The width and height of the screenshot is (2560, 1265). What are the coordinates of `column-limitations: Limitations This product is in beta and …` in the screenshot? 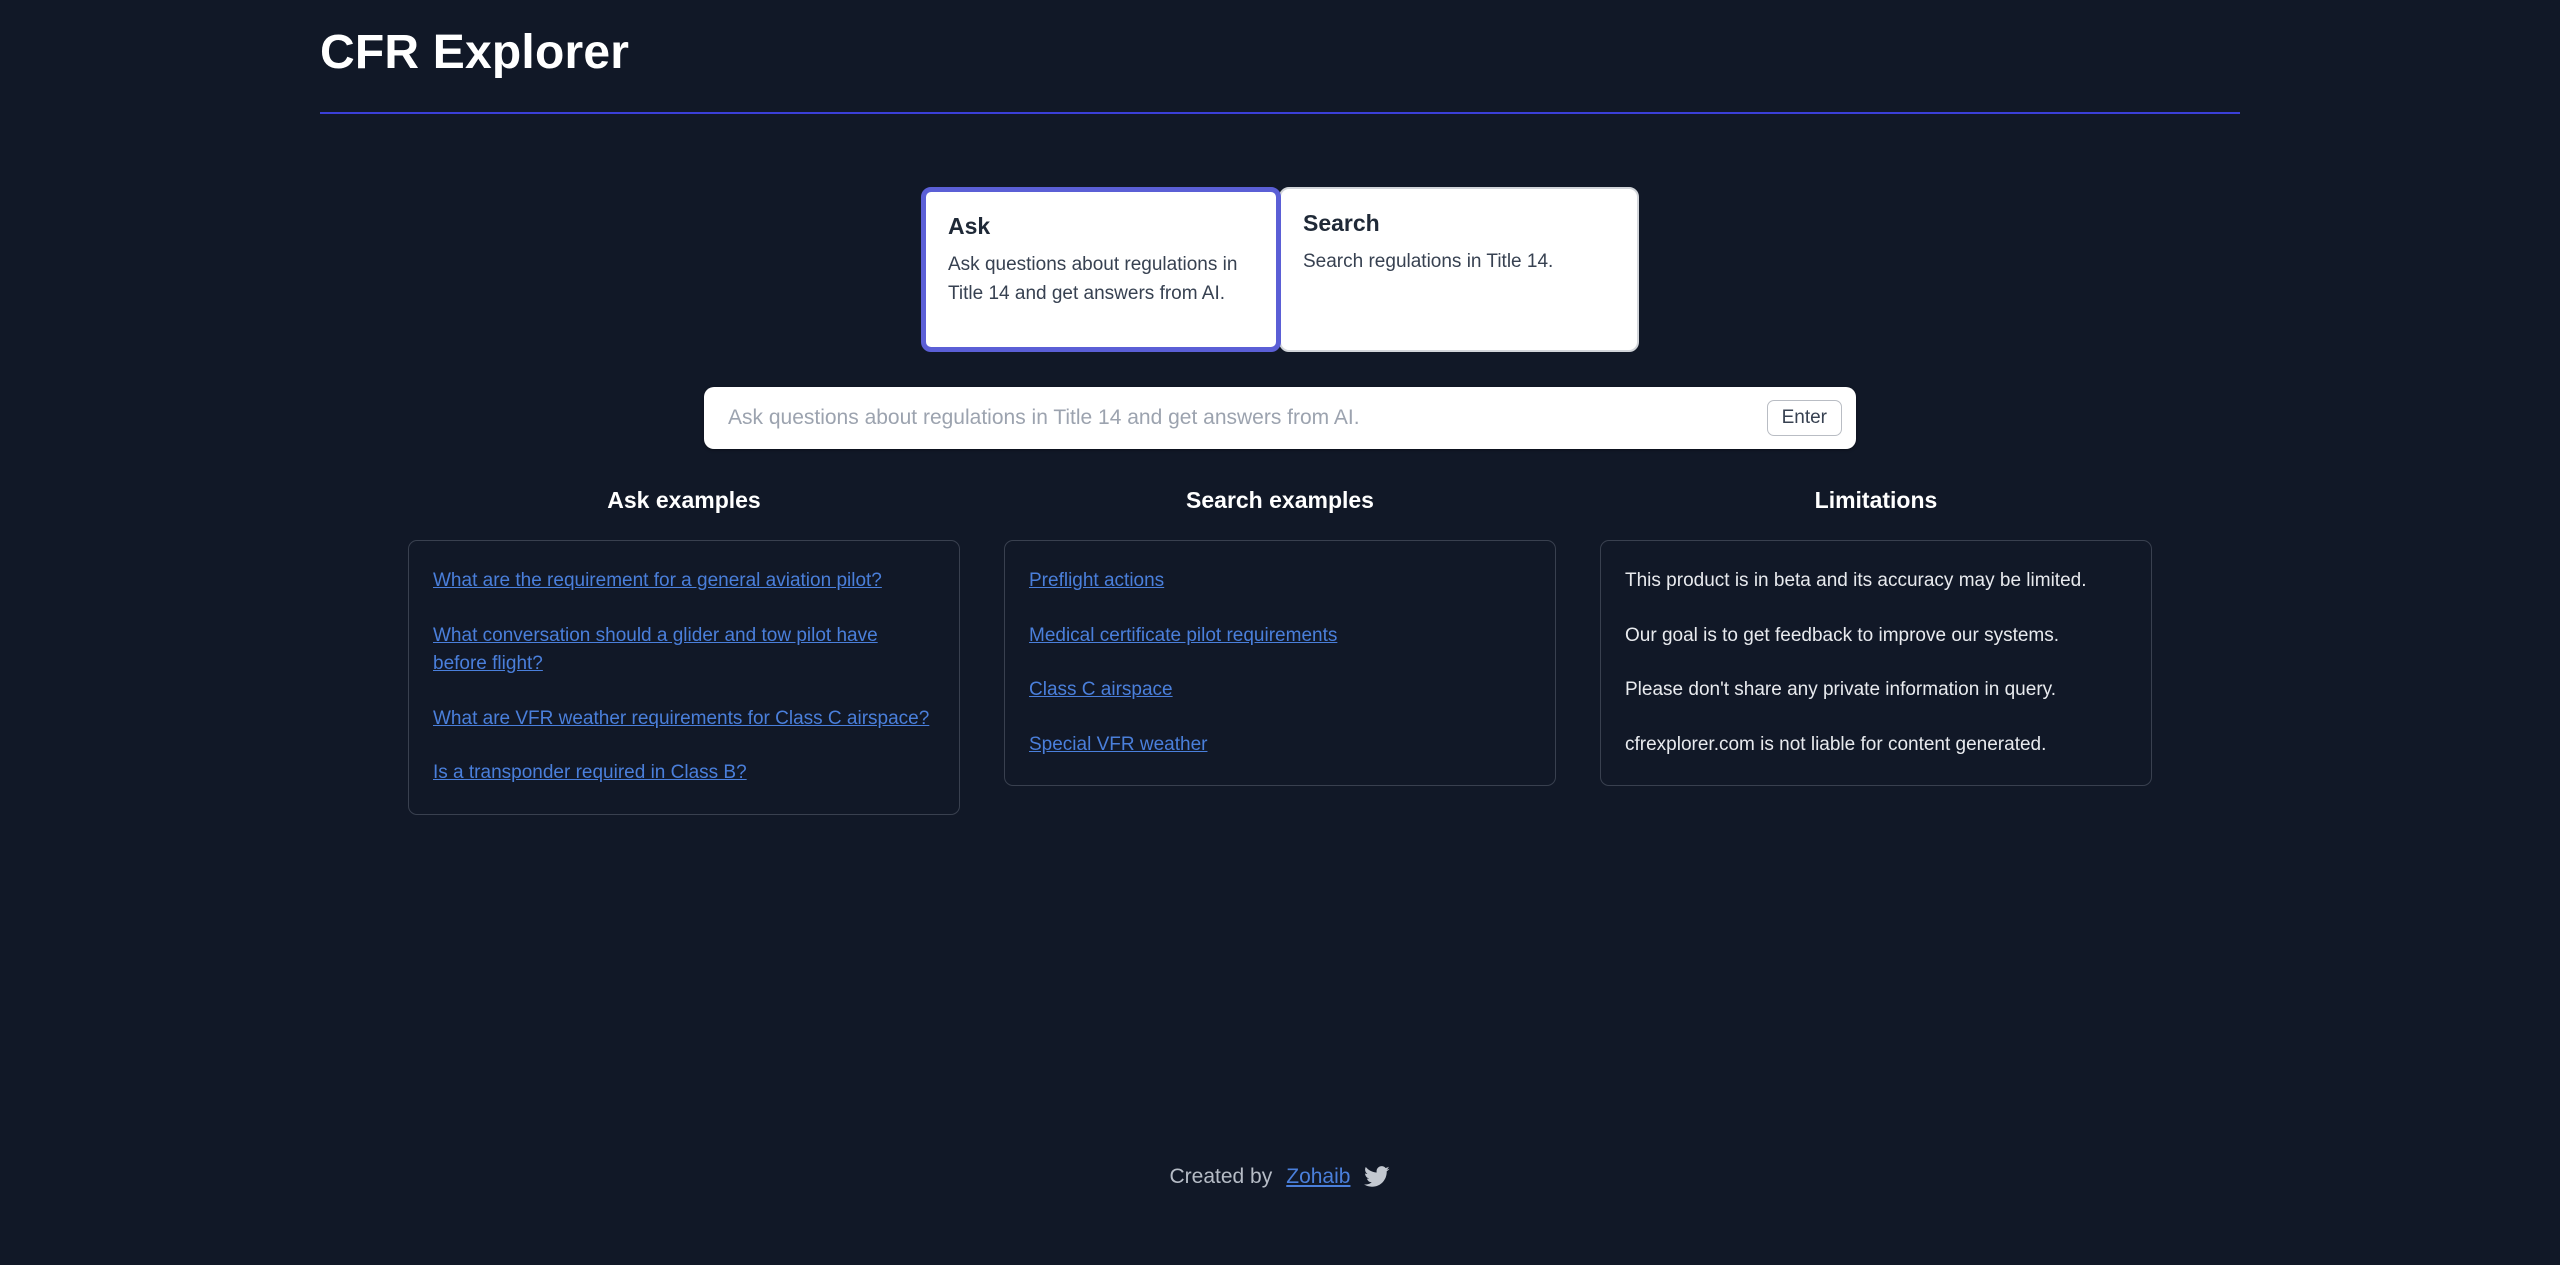 It's located at (1876, 636).